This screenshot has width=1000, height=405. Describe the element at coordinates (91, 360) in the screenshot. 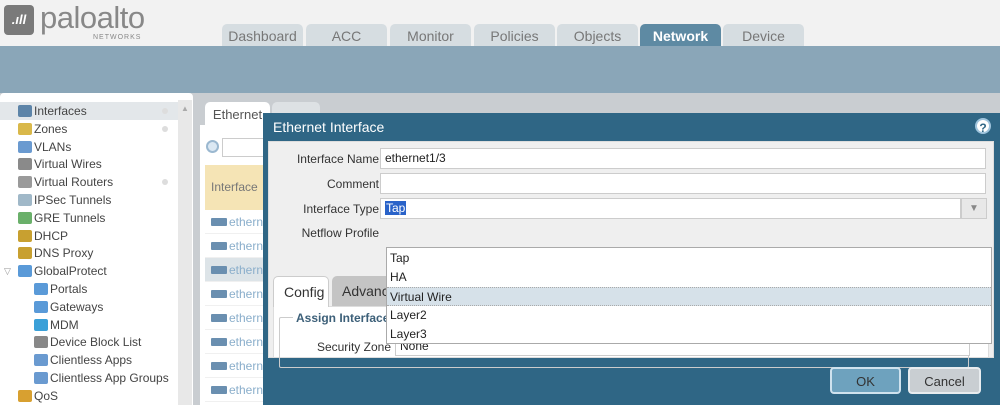

I see `sidebar-item-label: Clientless Apps` at that location.